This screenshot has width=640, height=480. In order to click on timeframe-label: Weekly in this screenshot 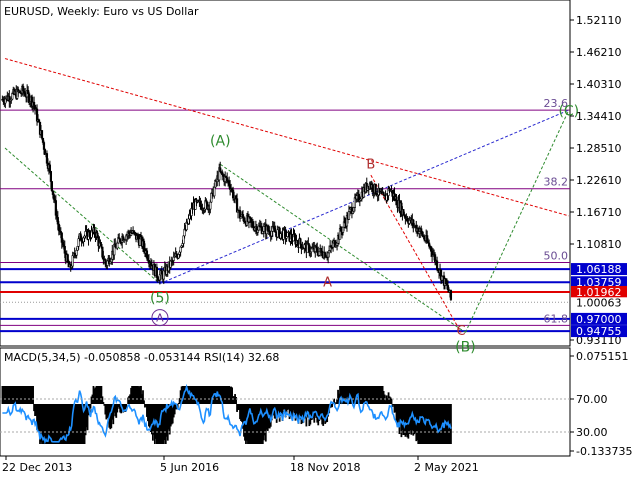, I will do `click(77, 11)`.